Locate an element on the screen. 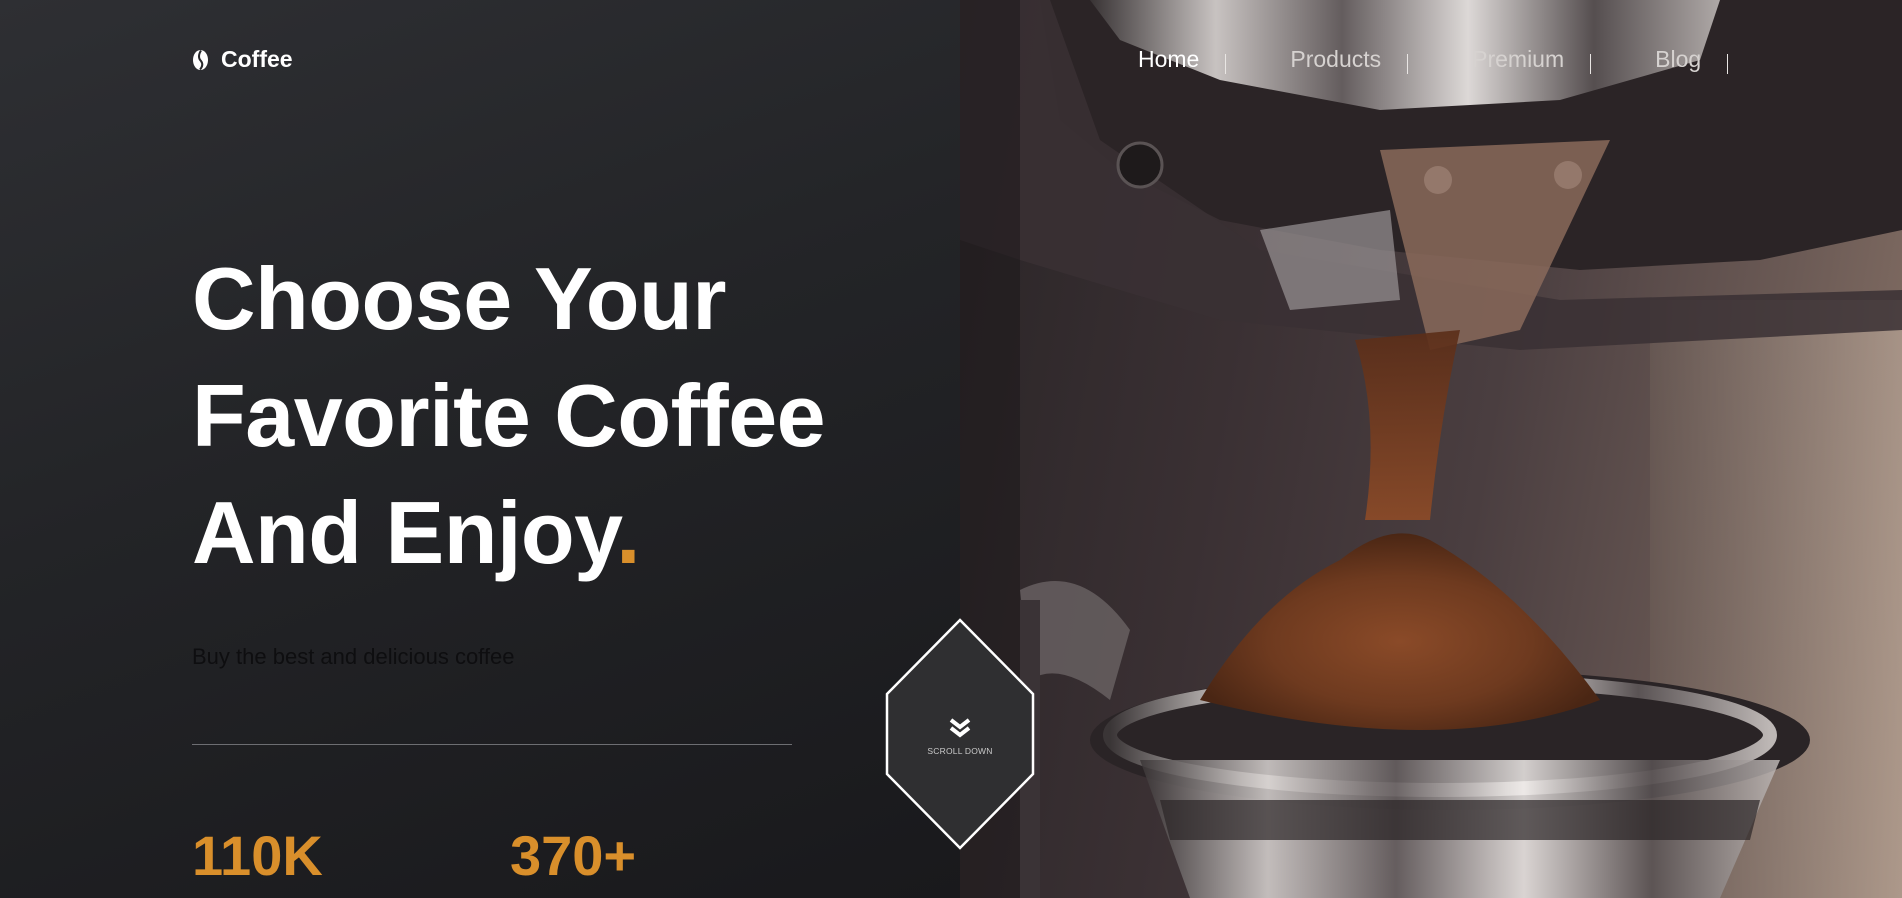 Image resolution: width=1902 pixels, height=898 pixels. brand-logo: Coffee is located at coordinates (242, 59).